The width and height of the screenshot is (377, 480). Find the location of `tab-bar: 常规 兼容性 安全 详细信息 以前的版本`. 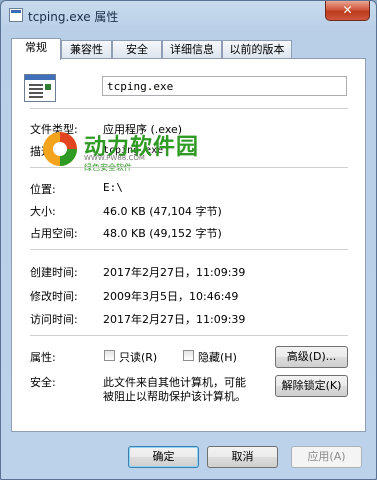

tab-bar: 常规 兼容性 安全 详细信息 以前的版本 is located at coordinates (188, 49).